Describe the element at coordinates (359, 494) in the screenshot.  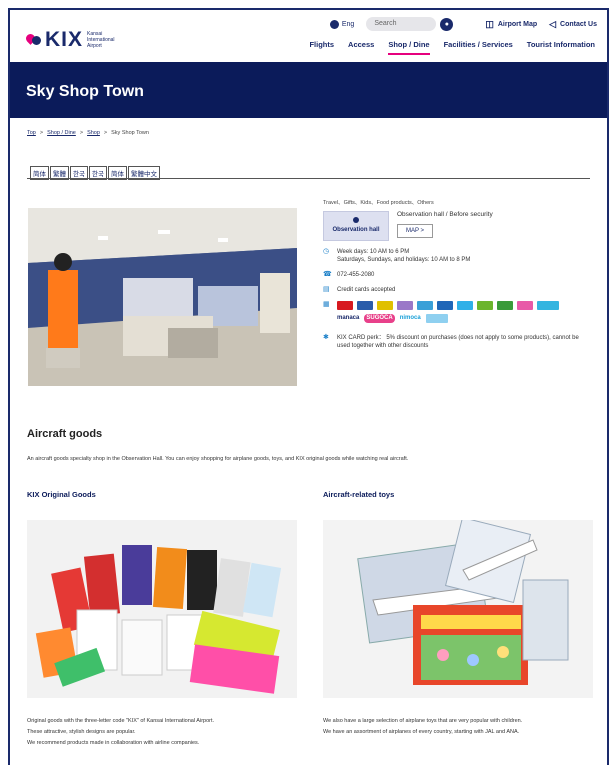
I see `toys-title: Aircraft-related toys` at that location.